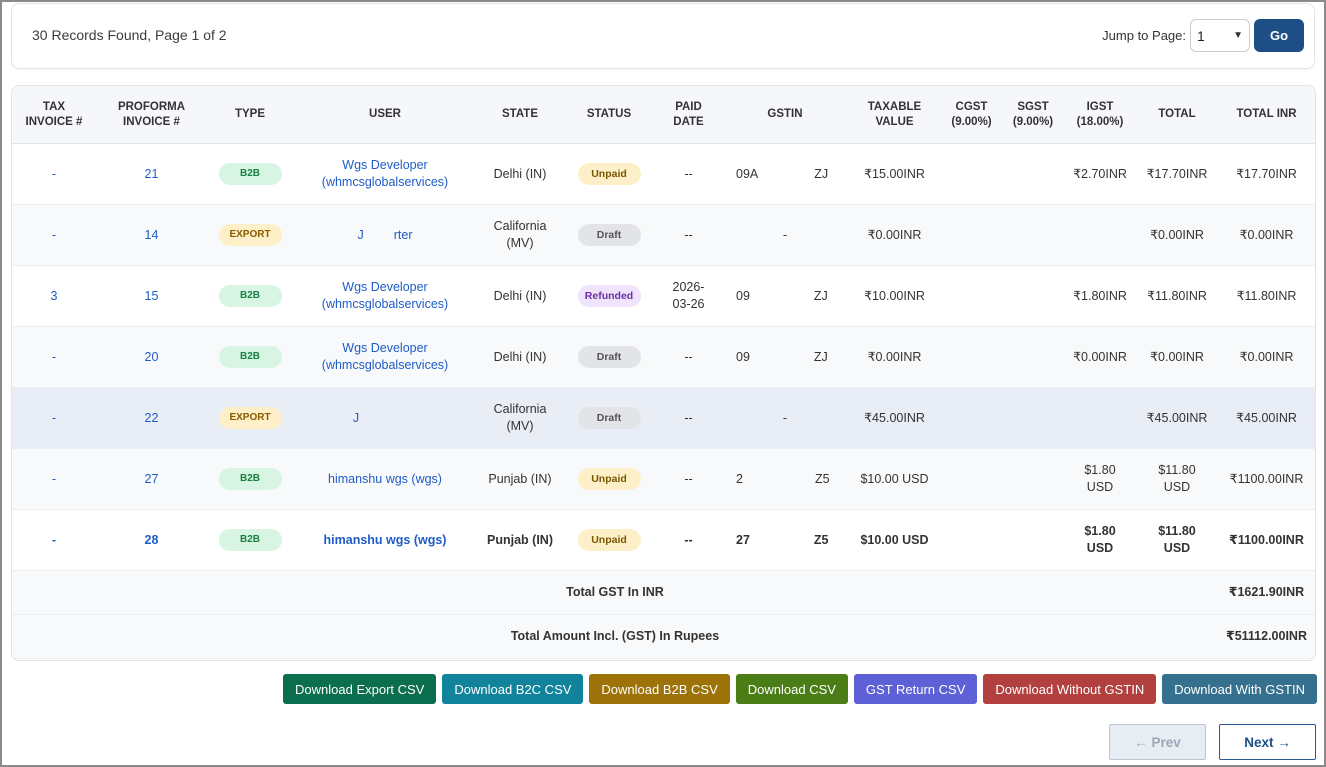 Image resolution: width=1326 pixels, height=767 pixels. What do you see at coordinates (1267, 742) in the screenshot?
I see `next-page-button: Next →` at bounding box center [1267, 742].